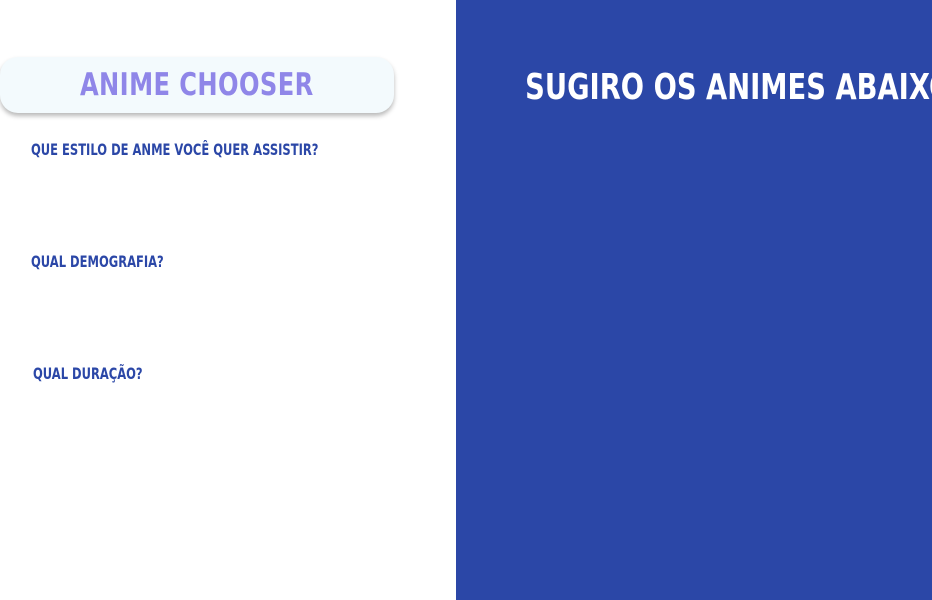 The image size is (932, 600). I want to click on app-title: ANIME CHOOSER, so click(197, 84).